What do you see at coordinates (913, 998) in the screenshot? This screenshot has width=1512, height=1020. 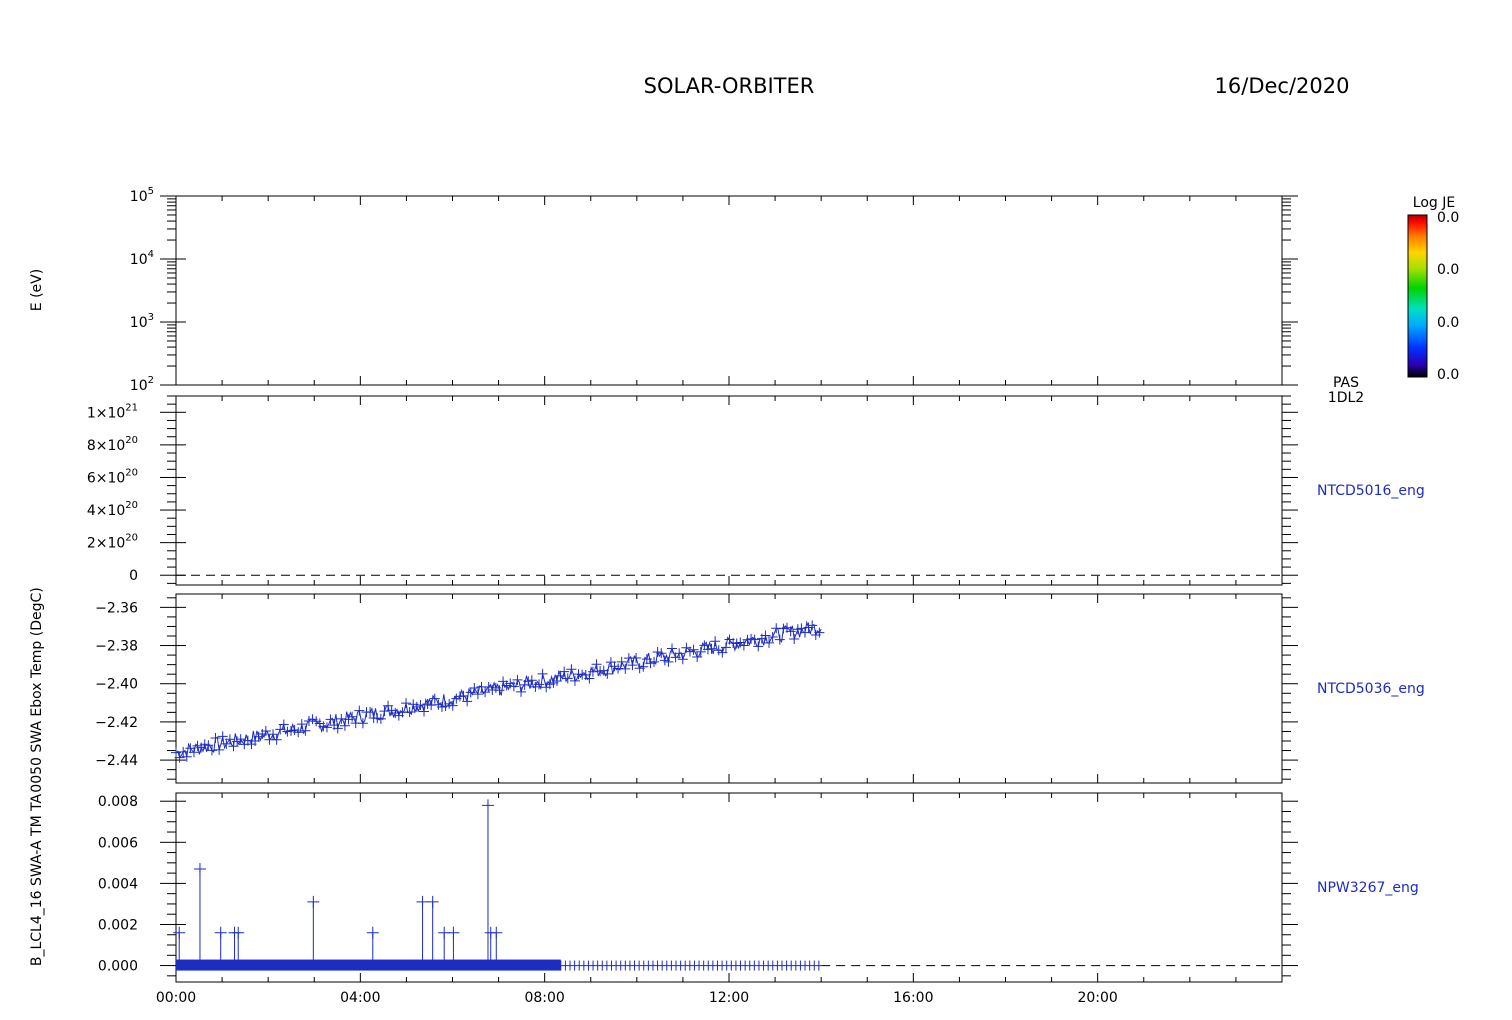 I see `x-tick-label: 16:00` at bounding box center [913, 998].